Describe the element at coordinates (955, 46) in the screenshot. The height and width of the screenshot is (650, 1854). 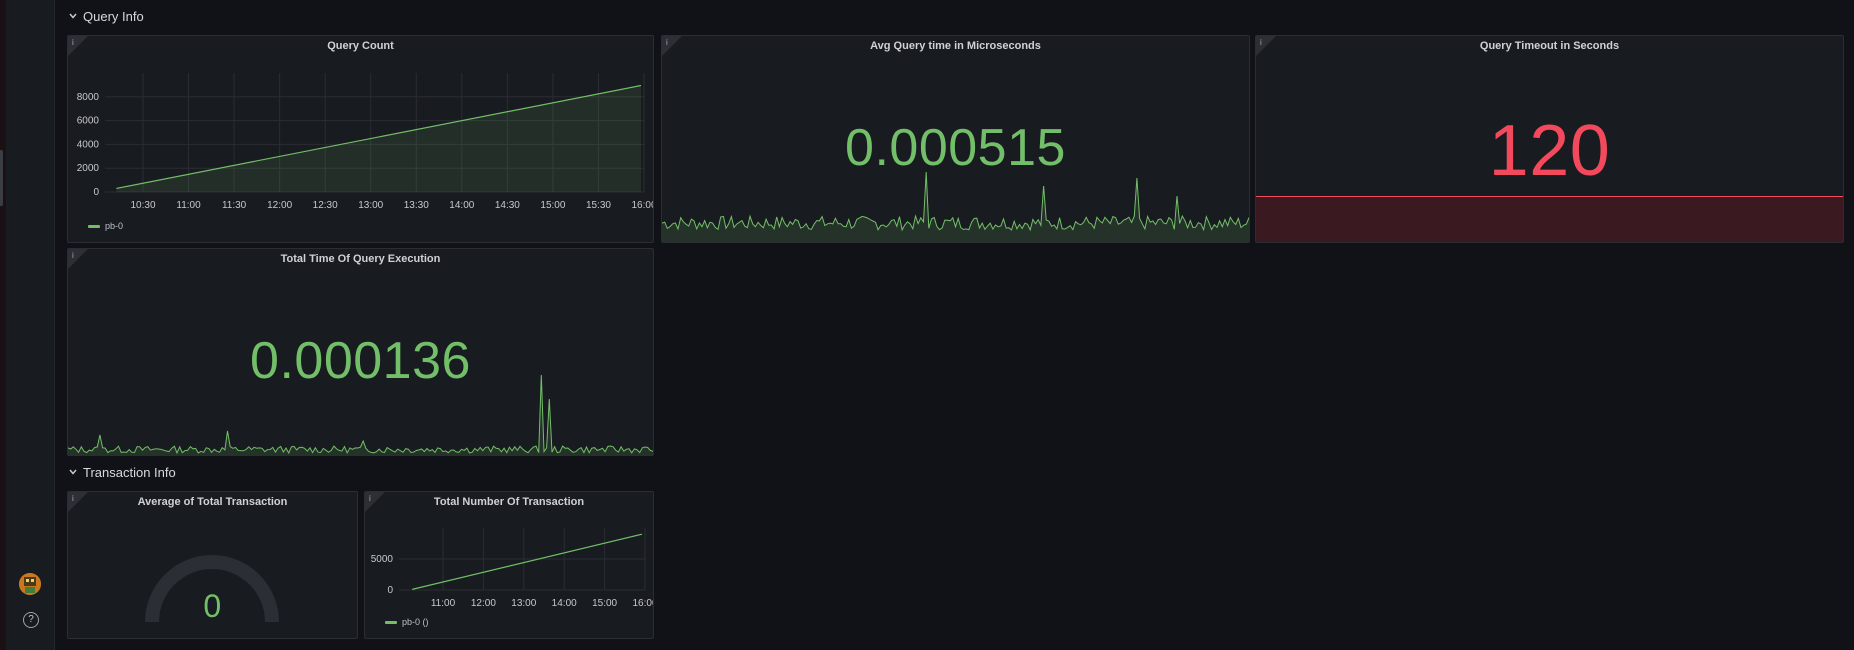
I see `panel-title: Avg Query time in Microseconds` at that location.